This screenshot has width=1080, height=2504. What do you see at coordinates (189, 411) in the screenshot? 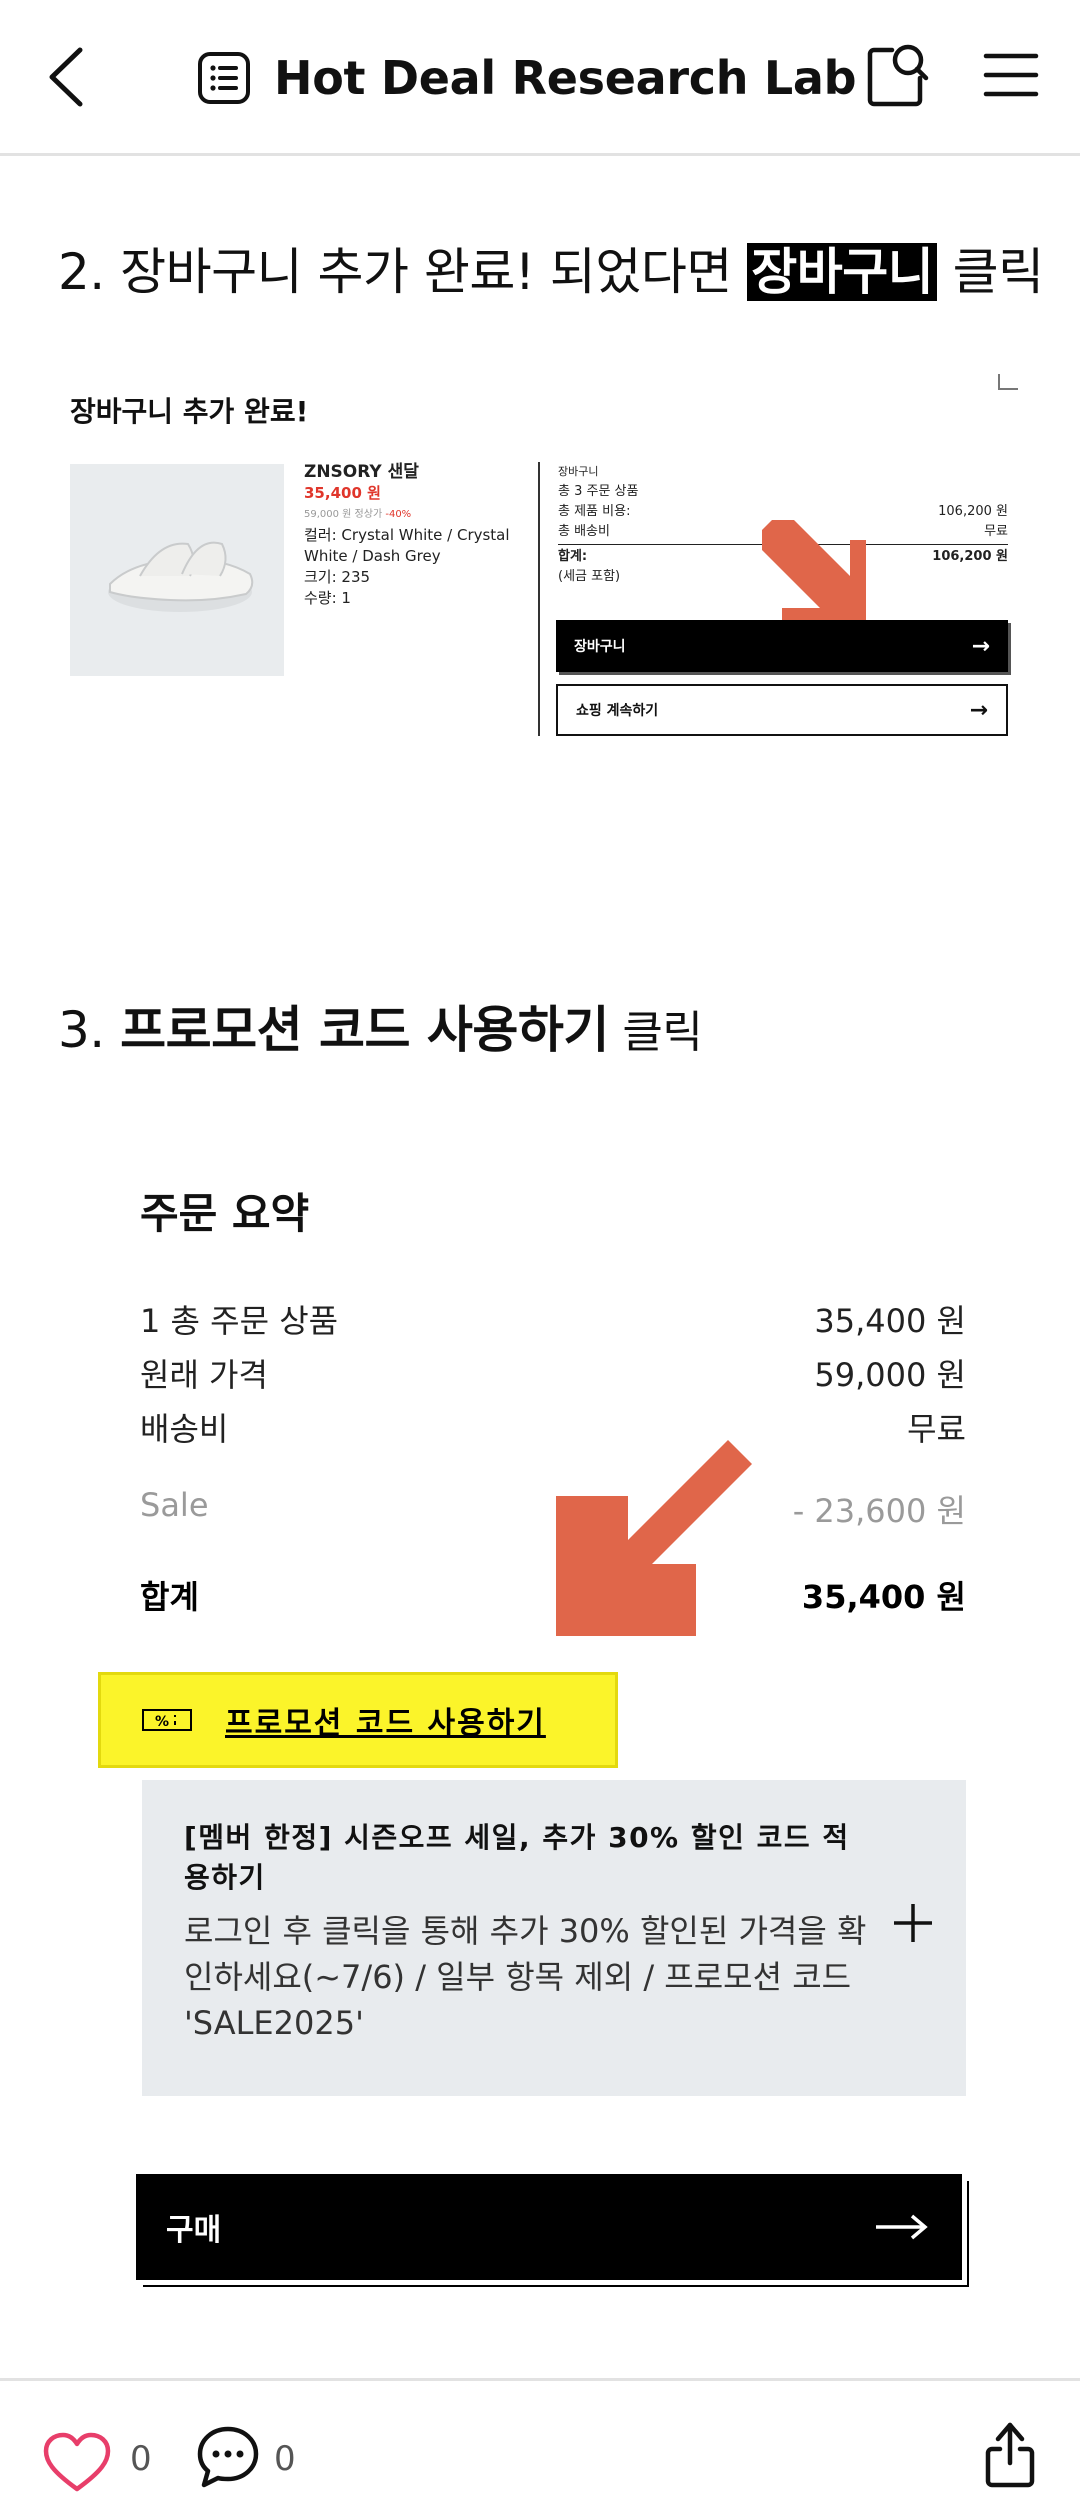
I see `cart-popup-title: 장바구니 추가 완료!` at bounding box center [189, 411].